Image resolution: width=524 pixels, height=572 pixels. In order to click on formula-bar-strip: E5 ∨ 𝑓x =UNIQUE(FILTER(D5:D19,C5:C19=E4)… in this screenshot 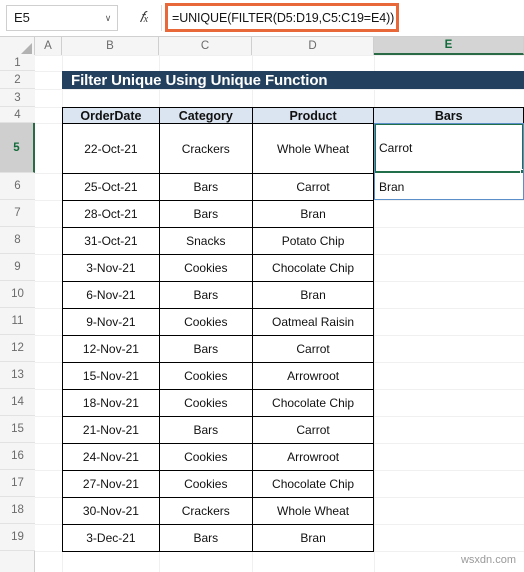, I will do `click(262, 18)`.